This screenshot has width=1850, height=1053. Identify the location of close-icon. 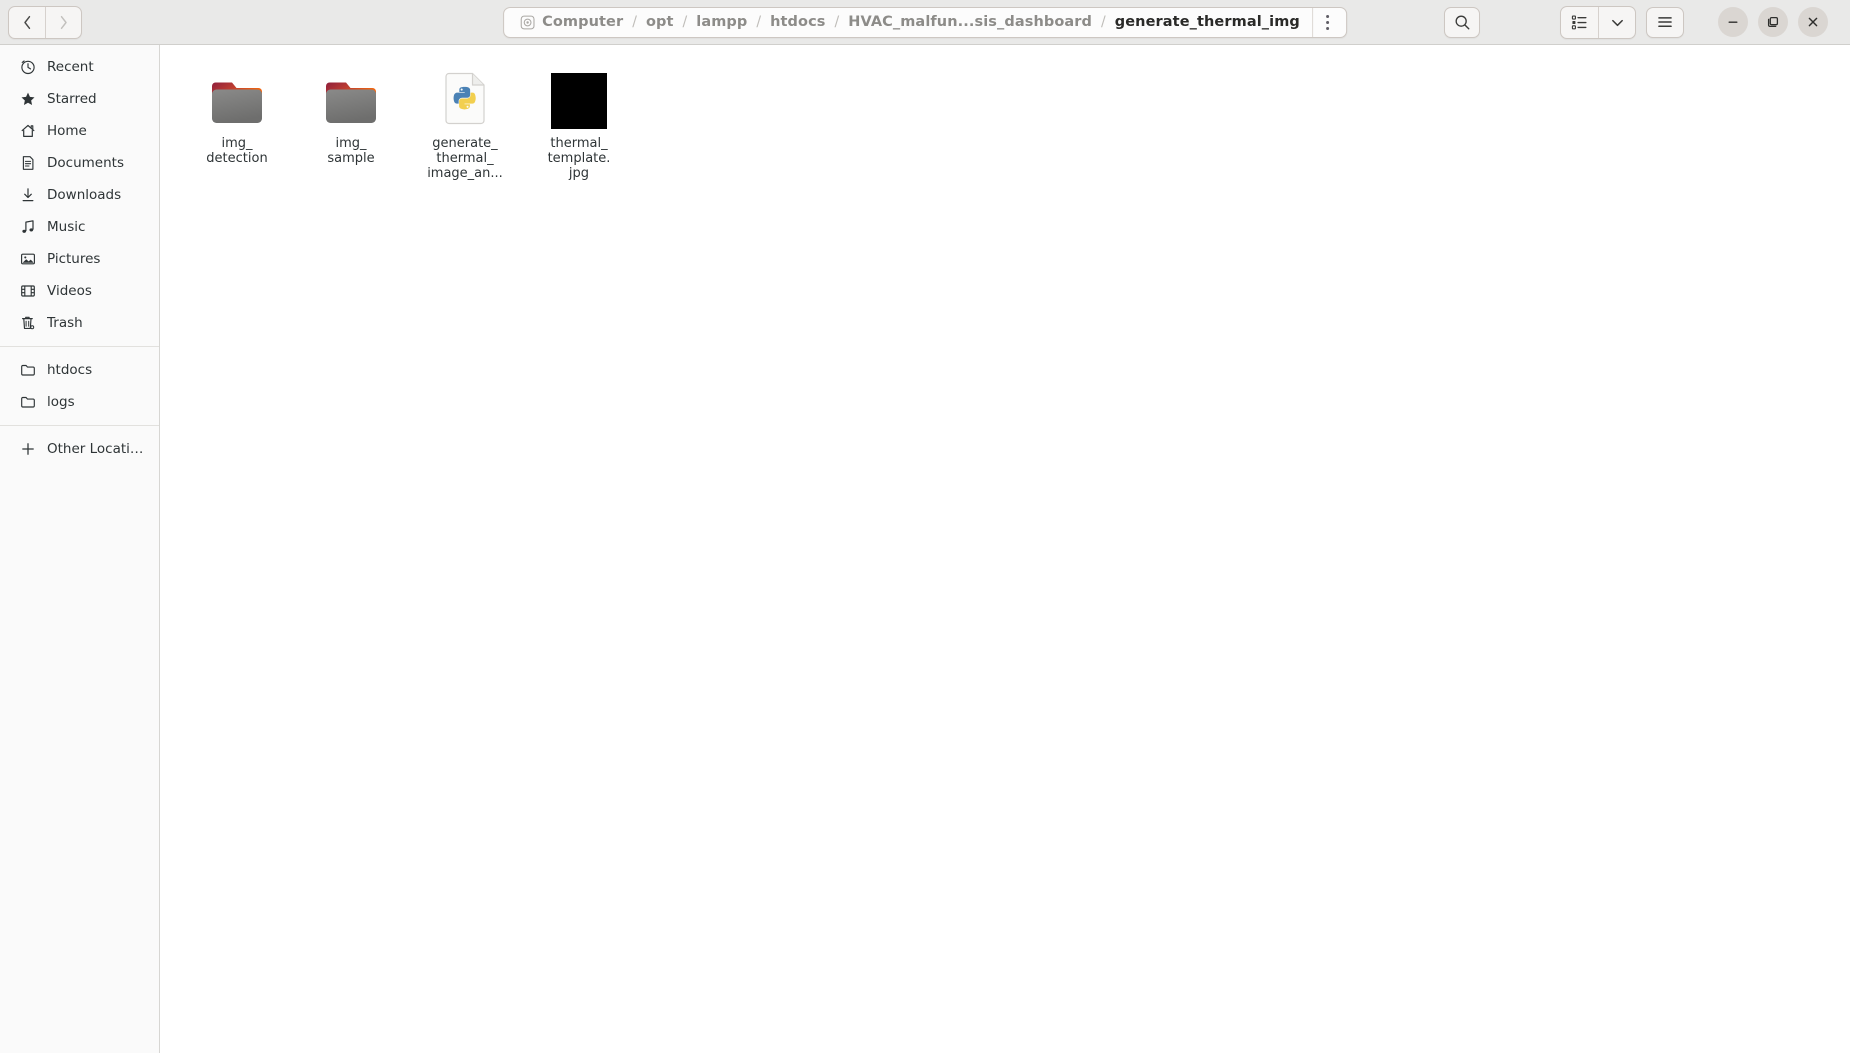
(1813, 22).